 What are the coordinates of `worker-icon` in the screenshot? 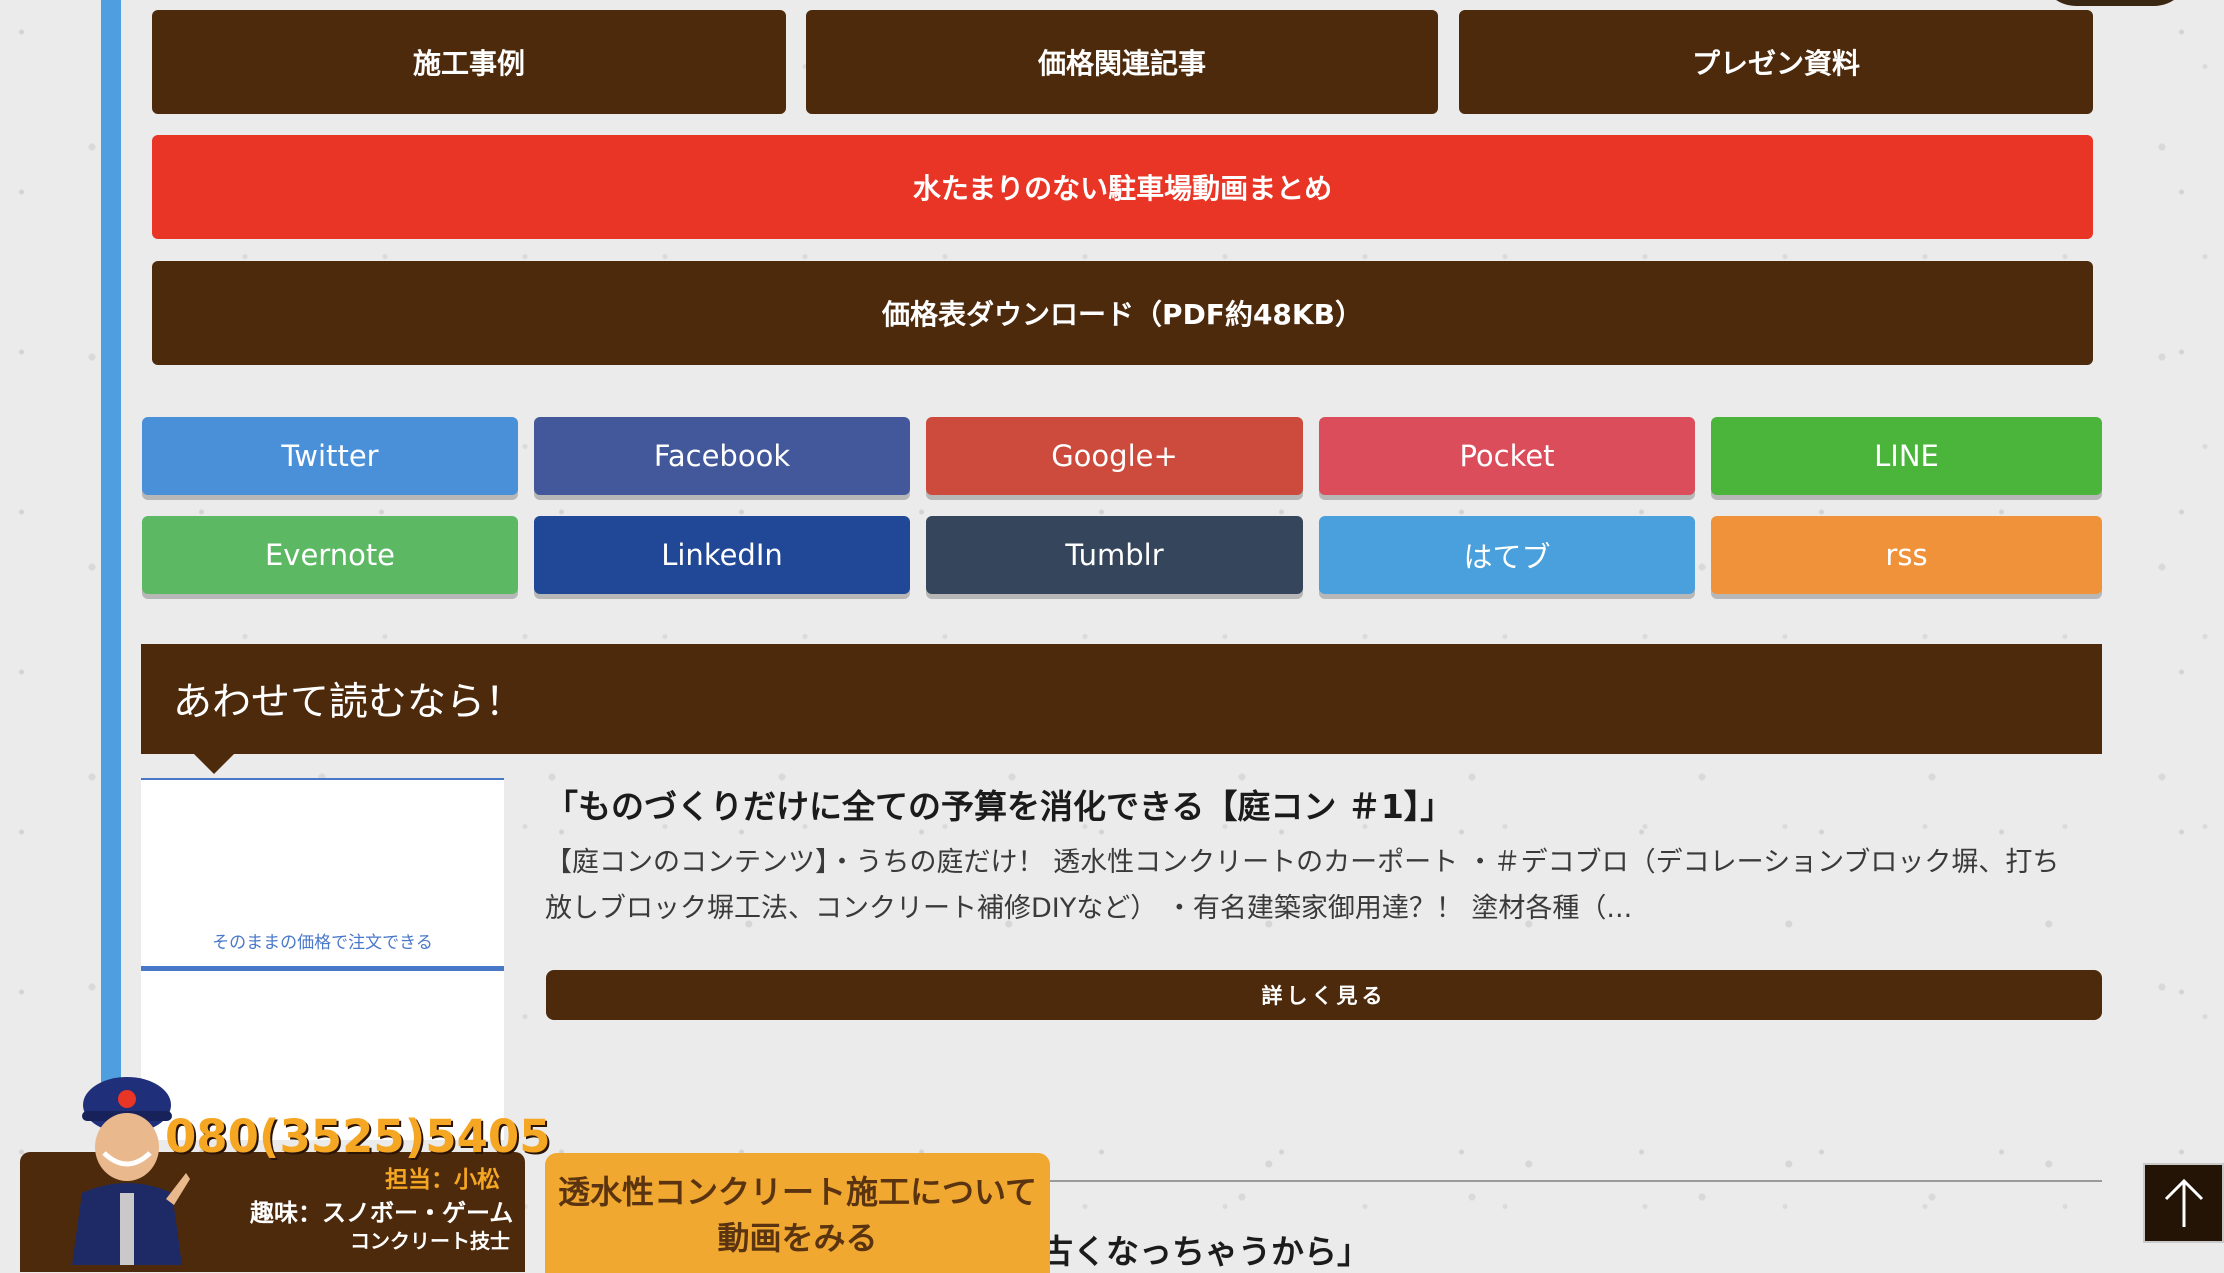 It's located at (131, 1171).